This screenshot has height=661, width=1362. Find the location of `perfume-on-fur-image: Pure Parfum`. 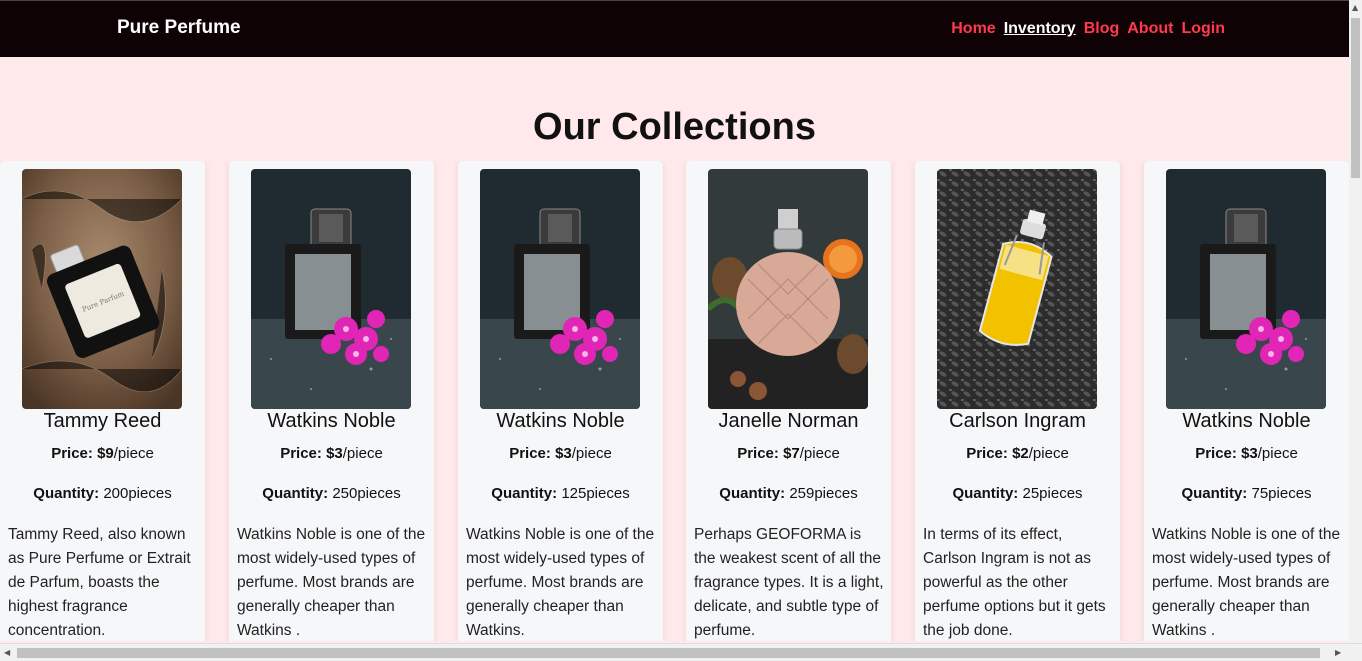

perfume-on-fur-image: Pure Parfum is located at coordinates (102, 289).